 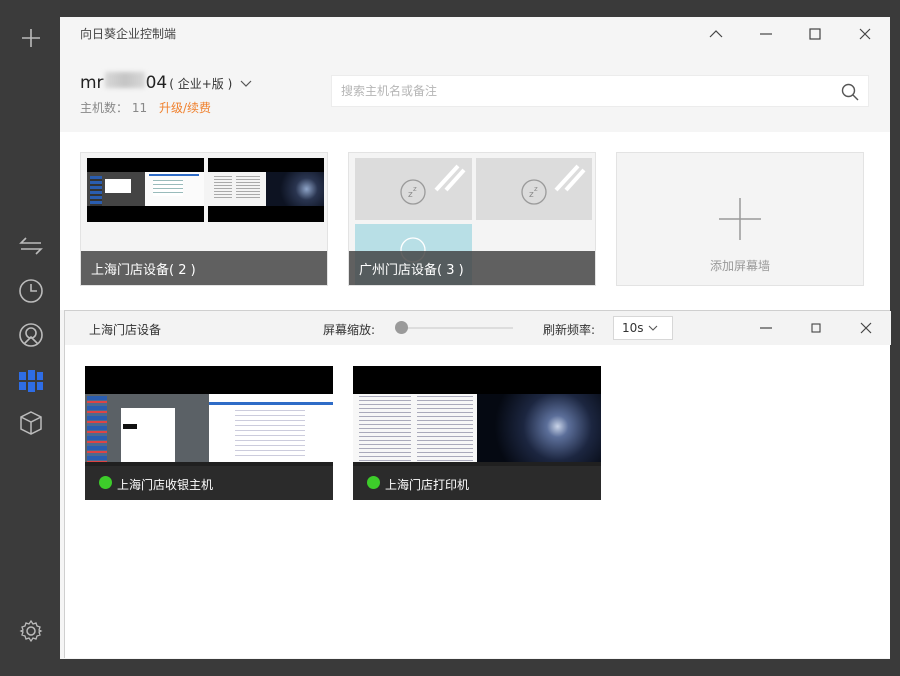 What do you see at coordinates (166, 94) in the screenshot?
I see `account-info: mr 04 ( 企业+版 ) 主机数： 11 升级/续费` at bounding box center [166, 94].